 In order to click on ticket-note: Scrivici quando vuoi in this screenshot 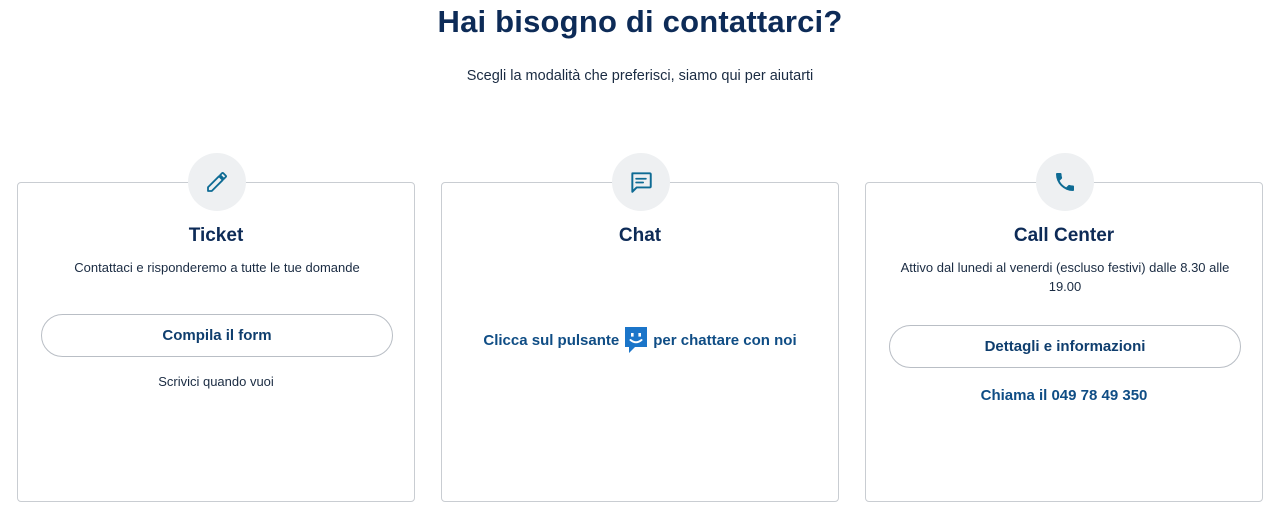, I will do `click(216, 381)`.